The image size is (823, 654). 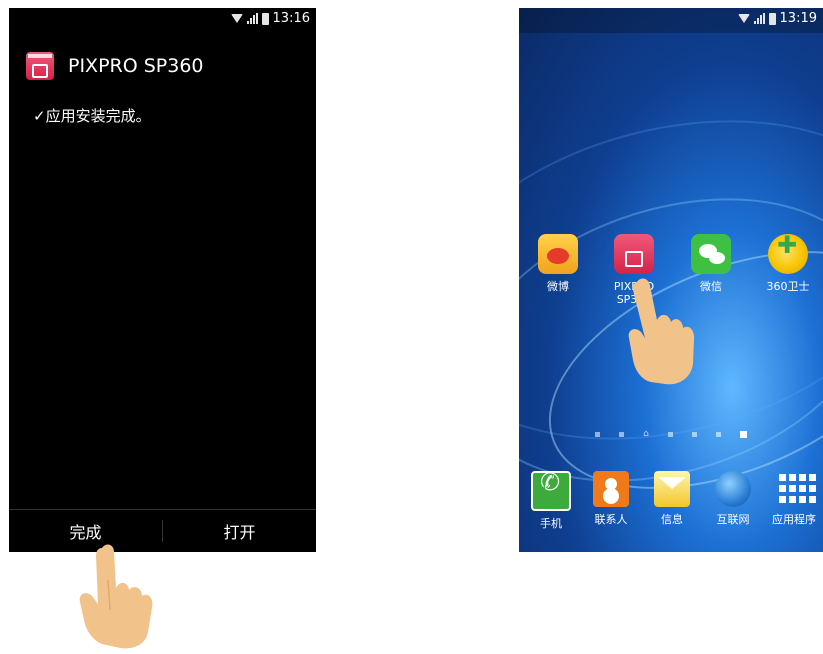 I want to click on dock-label: 信息, so click(x=672, y=519).